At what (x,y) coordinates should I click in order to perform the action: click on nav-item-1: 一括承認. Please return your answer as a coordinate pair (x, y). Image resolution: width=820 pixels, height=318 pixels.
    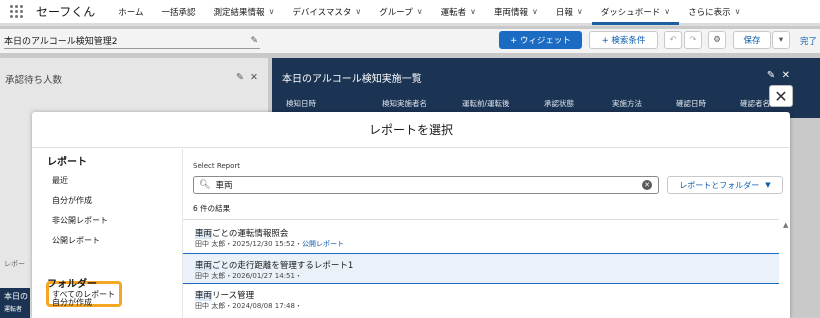
    Looking at the image, I should click on (179, 12).